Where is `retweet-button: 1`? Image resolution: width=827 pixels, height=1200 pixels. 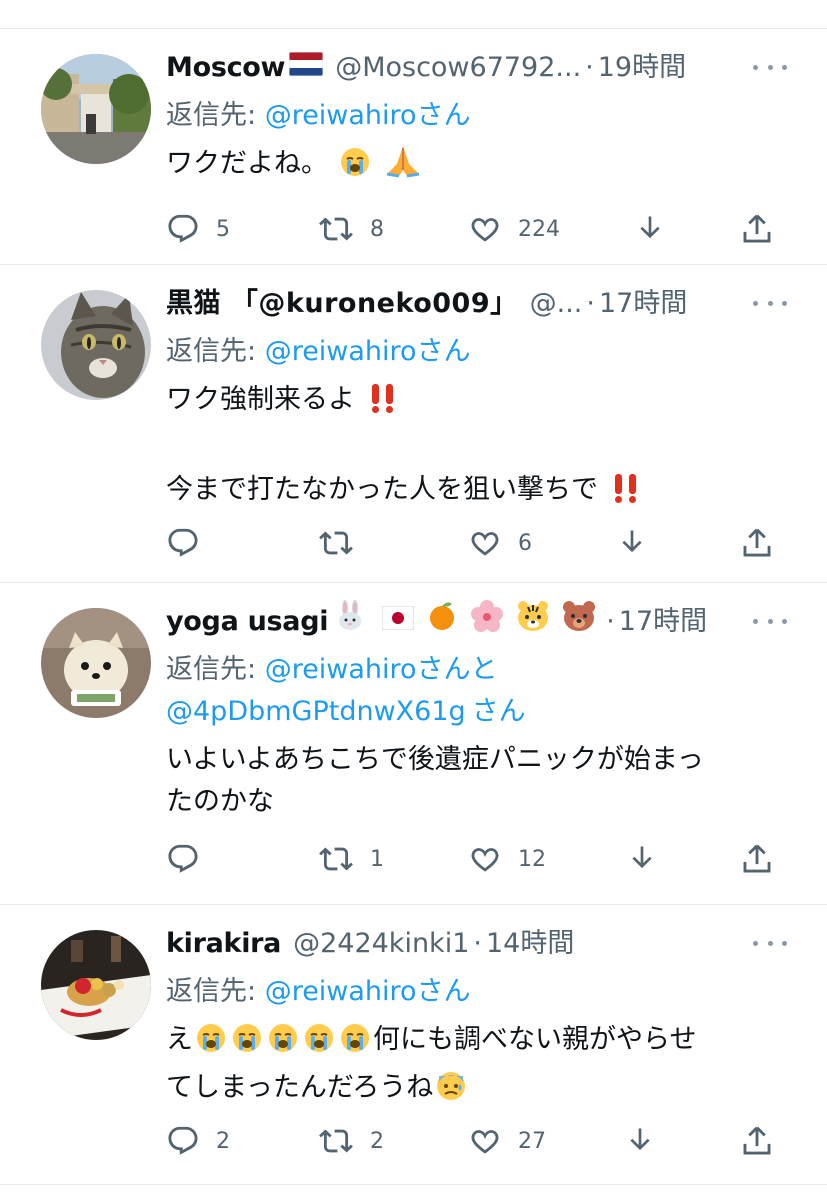
retweet-button: 1 is located at coordinates (351, 859).